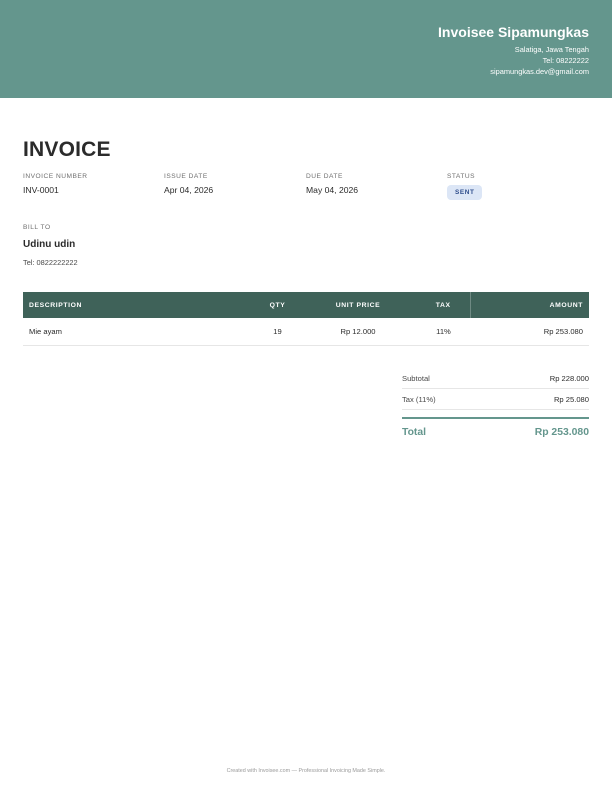  I want to click on company-tel: Tel: 08222222, so click(565, 60).